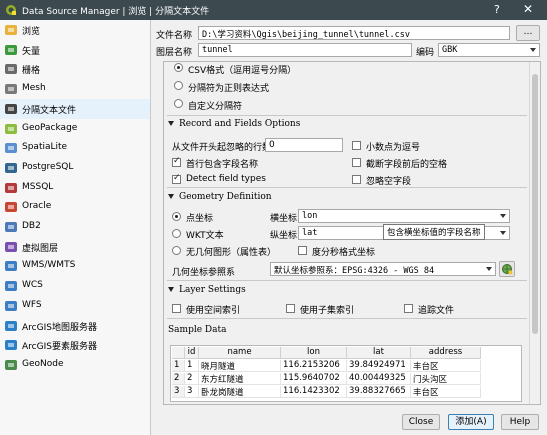 The height and width of the screenshot is (435, 547). I want to click on sidebar-item: PostgreSQL, so click(75, 168).